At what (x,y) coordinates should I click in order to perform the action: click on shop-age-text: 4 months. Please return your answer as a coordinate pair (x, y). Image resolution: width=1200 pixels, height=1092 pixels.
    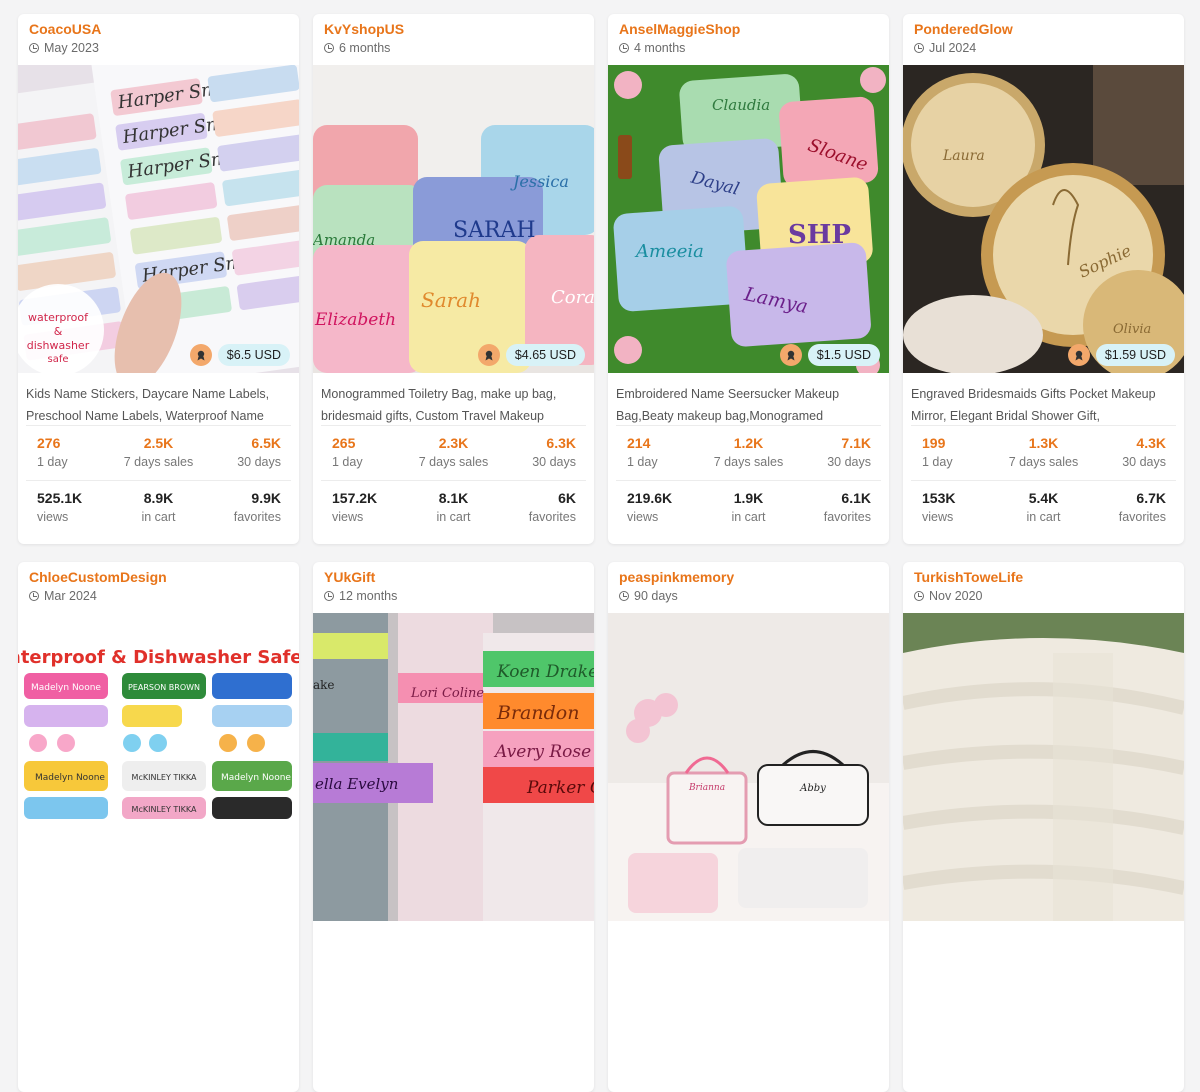
    Looking at the image, I should click on (660, 48).